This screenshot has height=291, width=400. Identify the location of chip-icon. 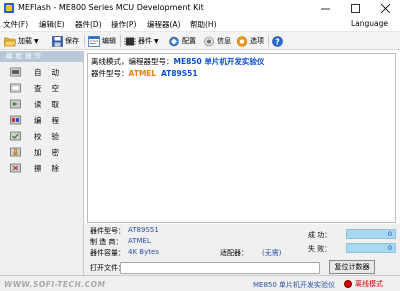
(130, 41).